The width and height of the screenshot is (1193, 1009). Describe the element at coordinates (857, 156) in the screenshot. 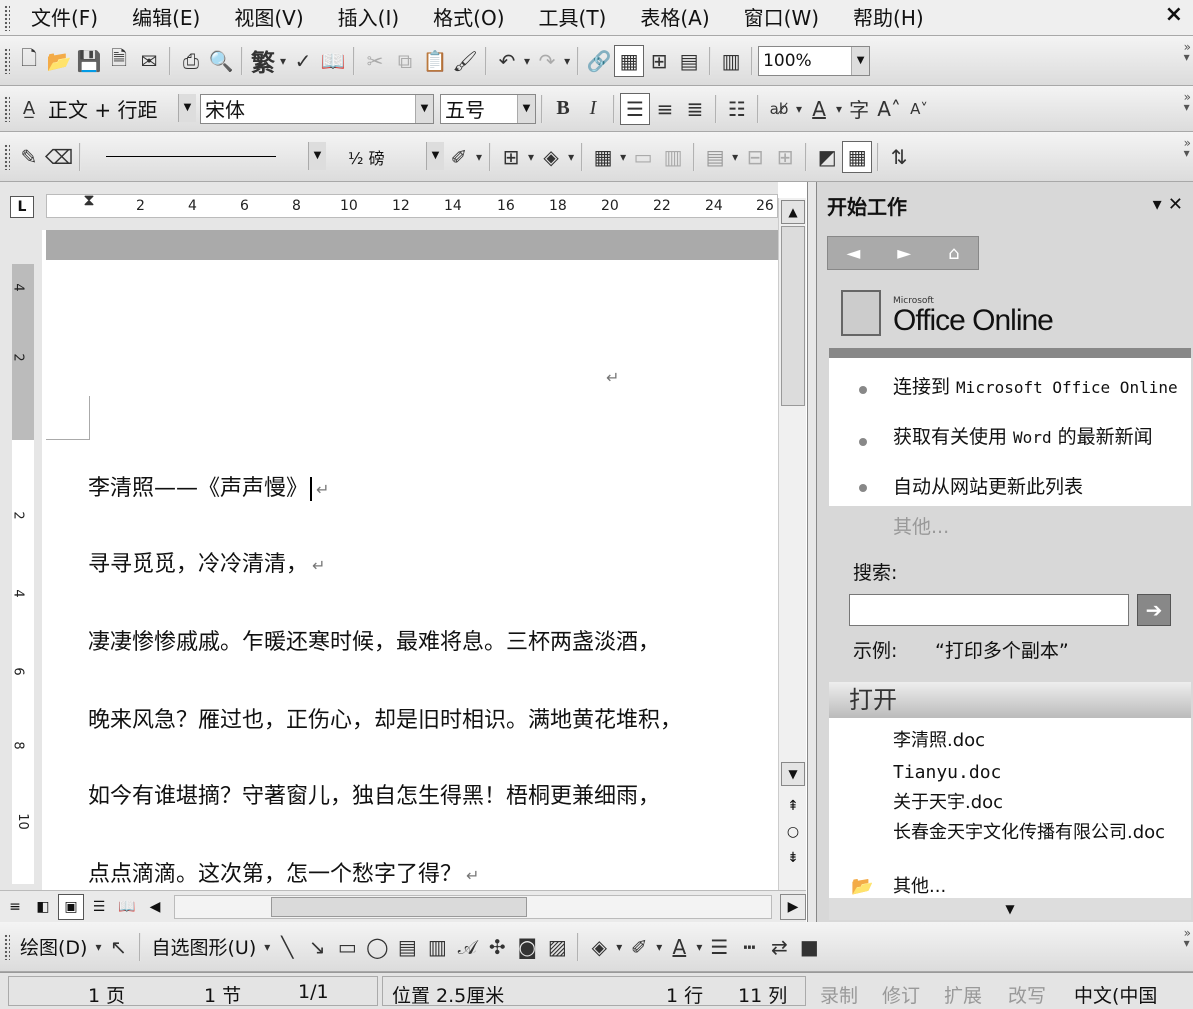

I see `show-gridlines-icon: ▦` at that location.